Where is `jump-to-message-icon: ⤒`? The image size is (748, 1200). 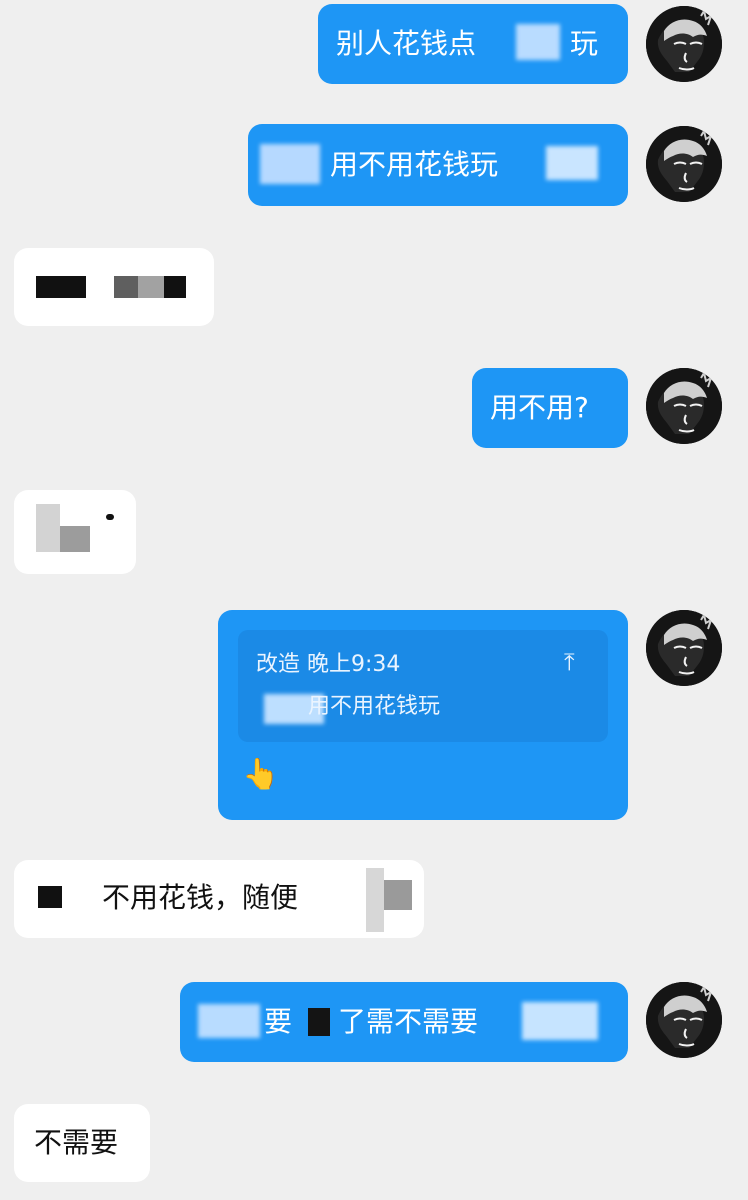 jump-to-message-icon: ⤒ is located at coordinates (569, 662).